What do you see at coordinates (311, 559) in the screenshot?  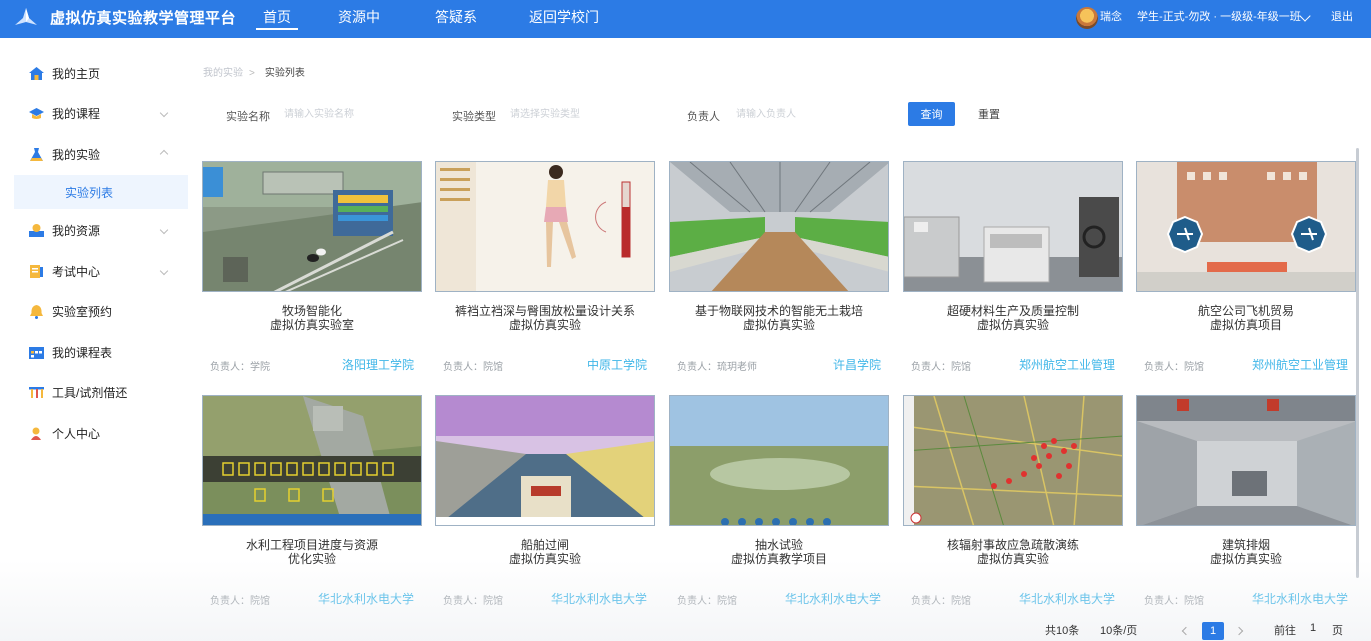 I see `card-subtitle: 优化实验` at bounding box center [311, 559].